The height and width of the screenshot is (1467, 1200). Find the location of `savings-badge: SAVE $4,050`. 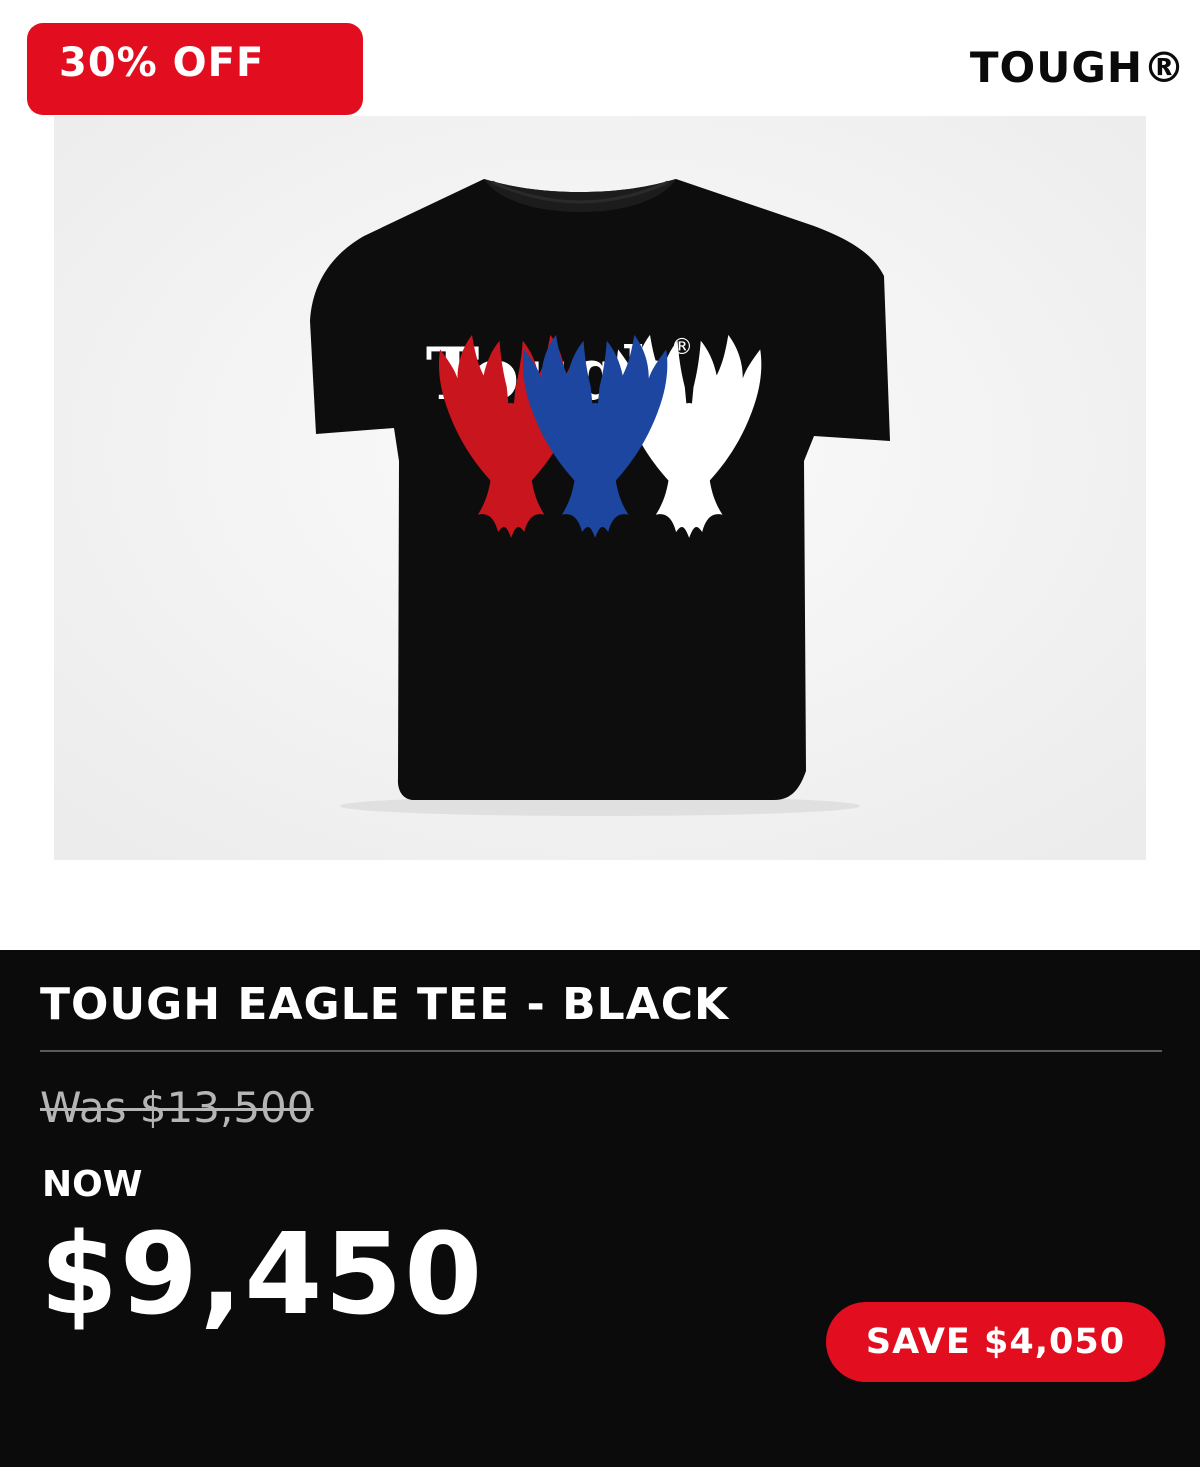

savings-badge: SAVE $4,050 is located at coordinates (995, 1342).